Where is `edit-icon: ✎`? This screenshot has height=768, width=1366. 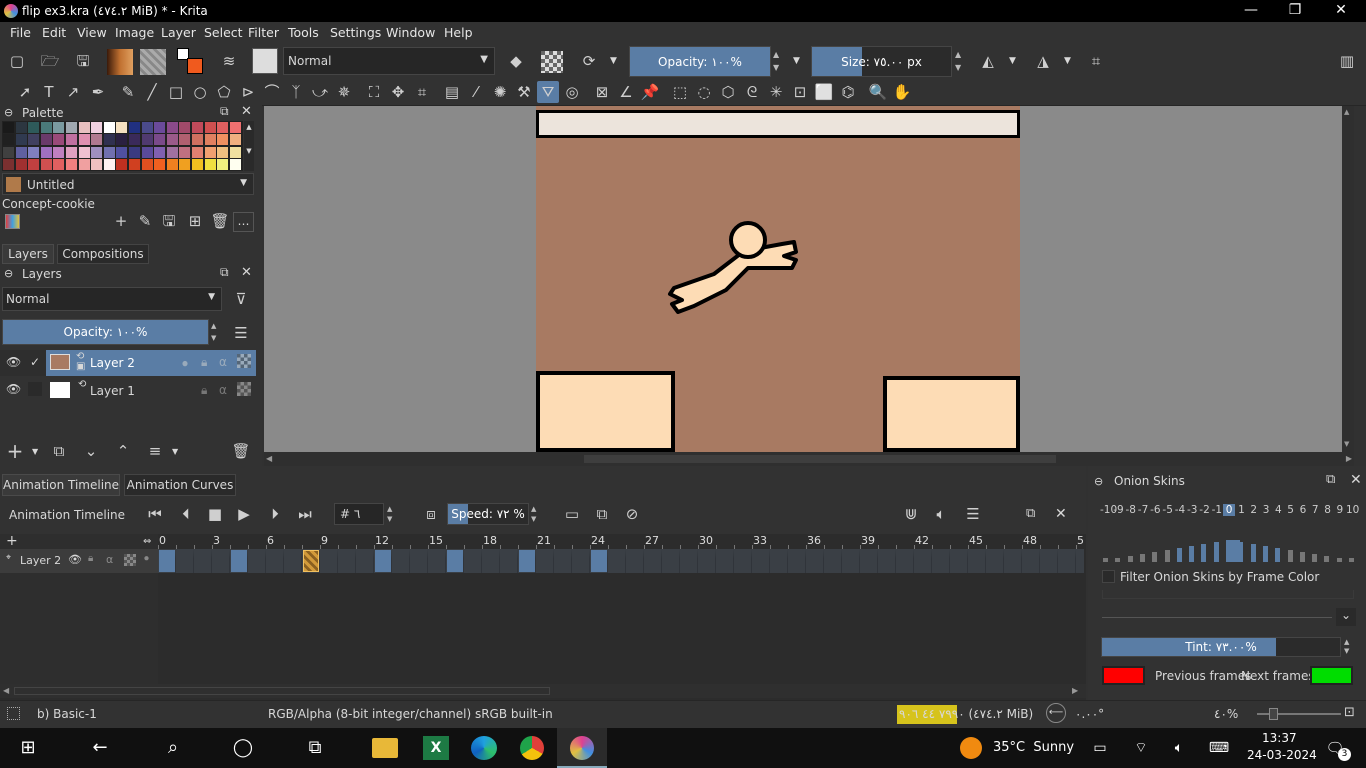
edit-icon: ✎ is located at coordinates (145, 221).